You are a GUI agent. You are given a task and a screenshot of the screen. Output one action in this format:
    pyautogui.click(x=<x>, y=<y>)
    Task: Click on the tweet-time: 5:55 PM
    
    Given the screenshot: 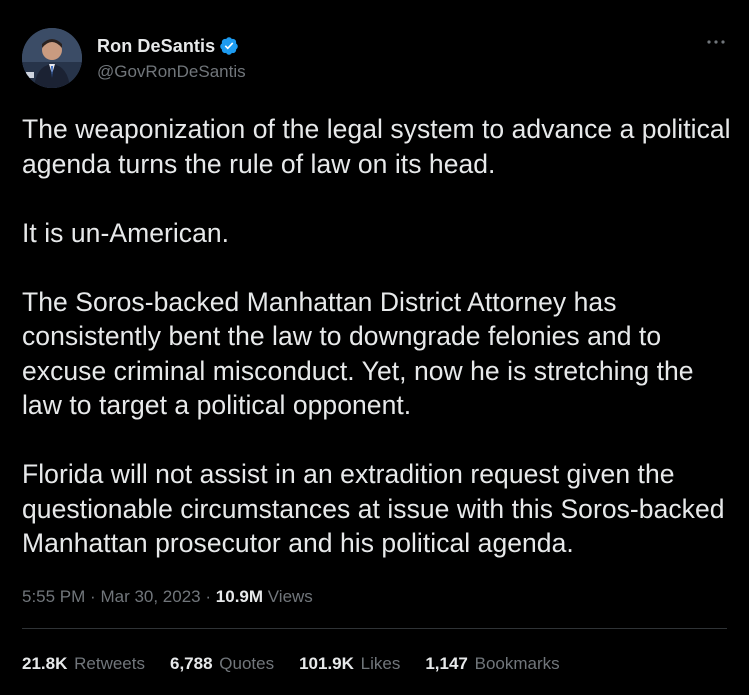 What is the action you would take?
    pyautogui.click(x=53, y=596)
    